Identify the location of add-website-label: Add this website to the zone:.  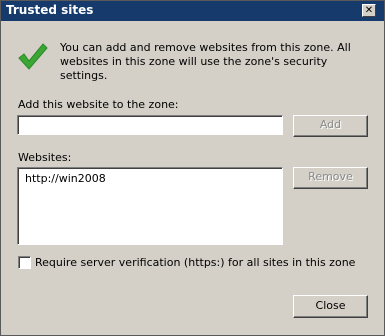
(98, 104).